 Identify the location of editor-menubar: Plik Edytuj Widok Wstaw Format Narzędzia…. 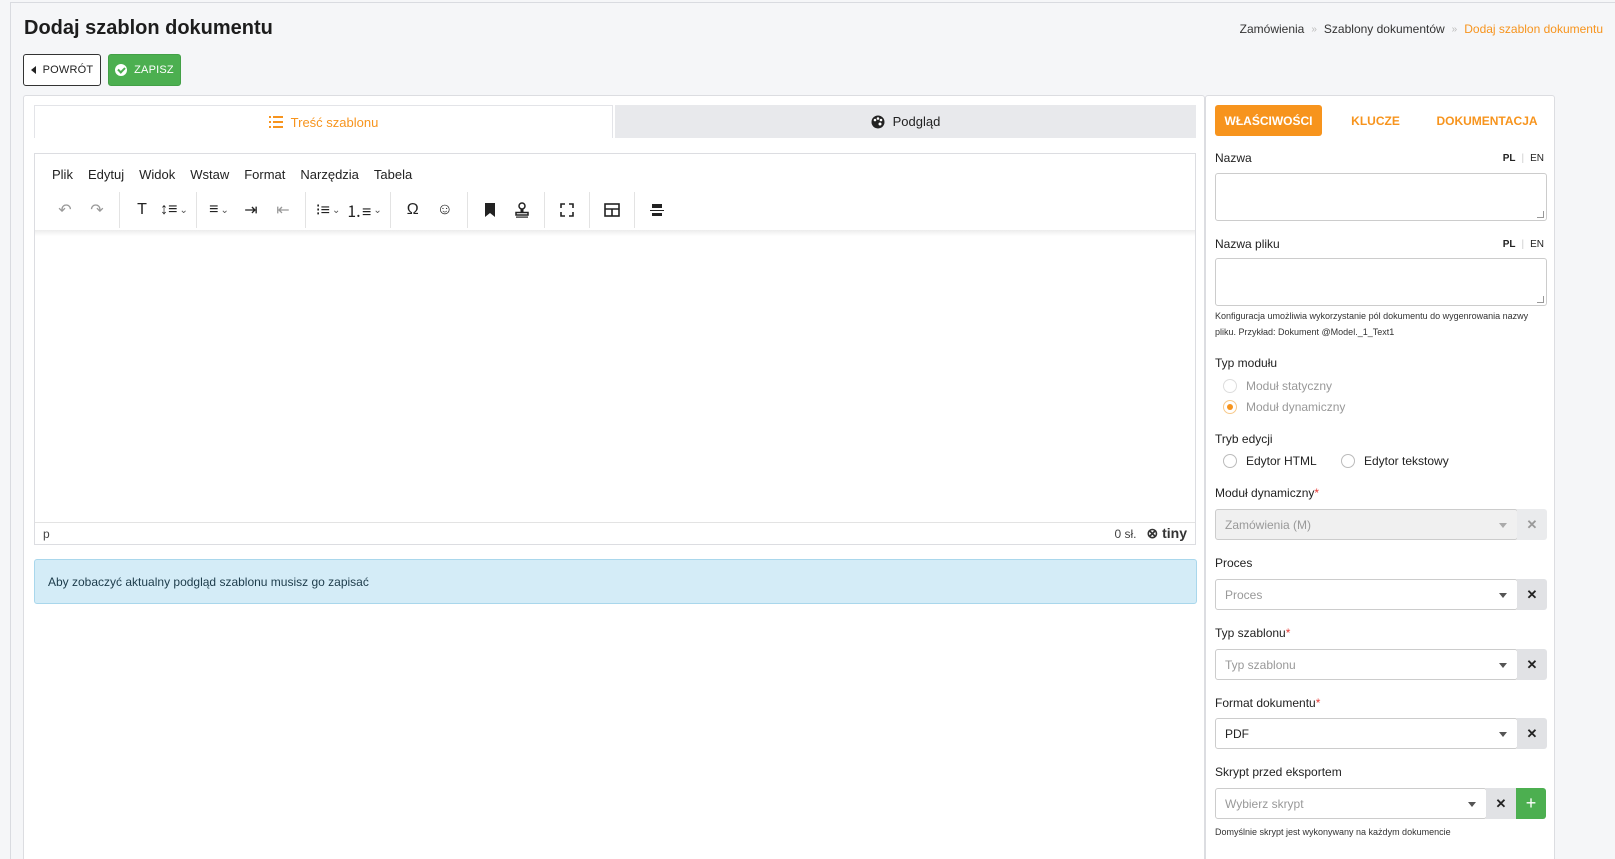
(232, 174).